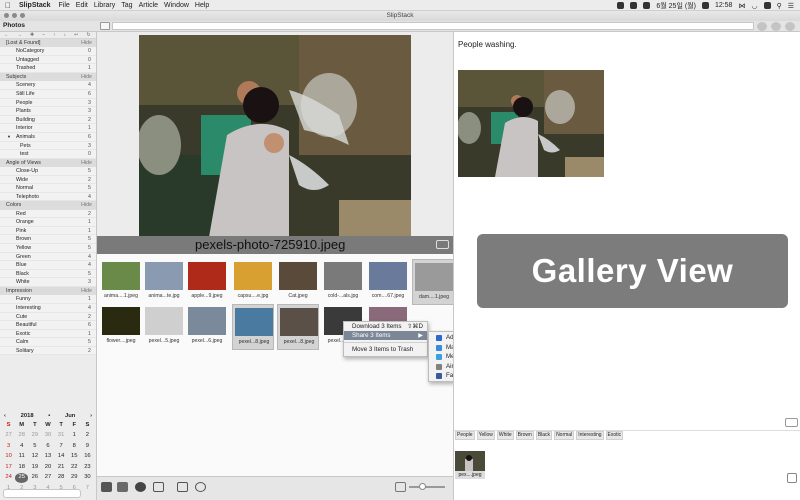 This screenshot has width=800, height=500. Describe the element at coordinates (8, 446) in the screenshot. I see `calendar-day: 3` at that location.